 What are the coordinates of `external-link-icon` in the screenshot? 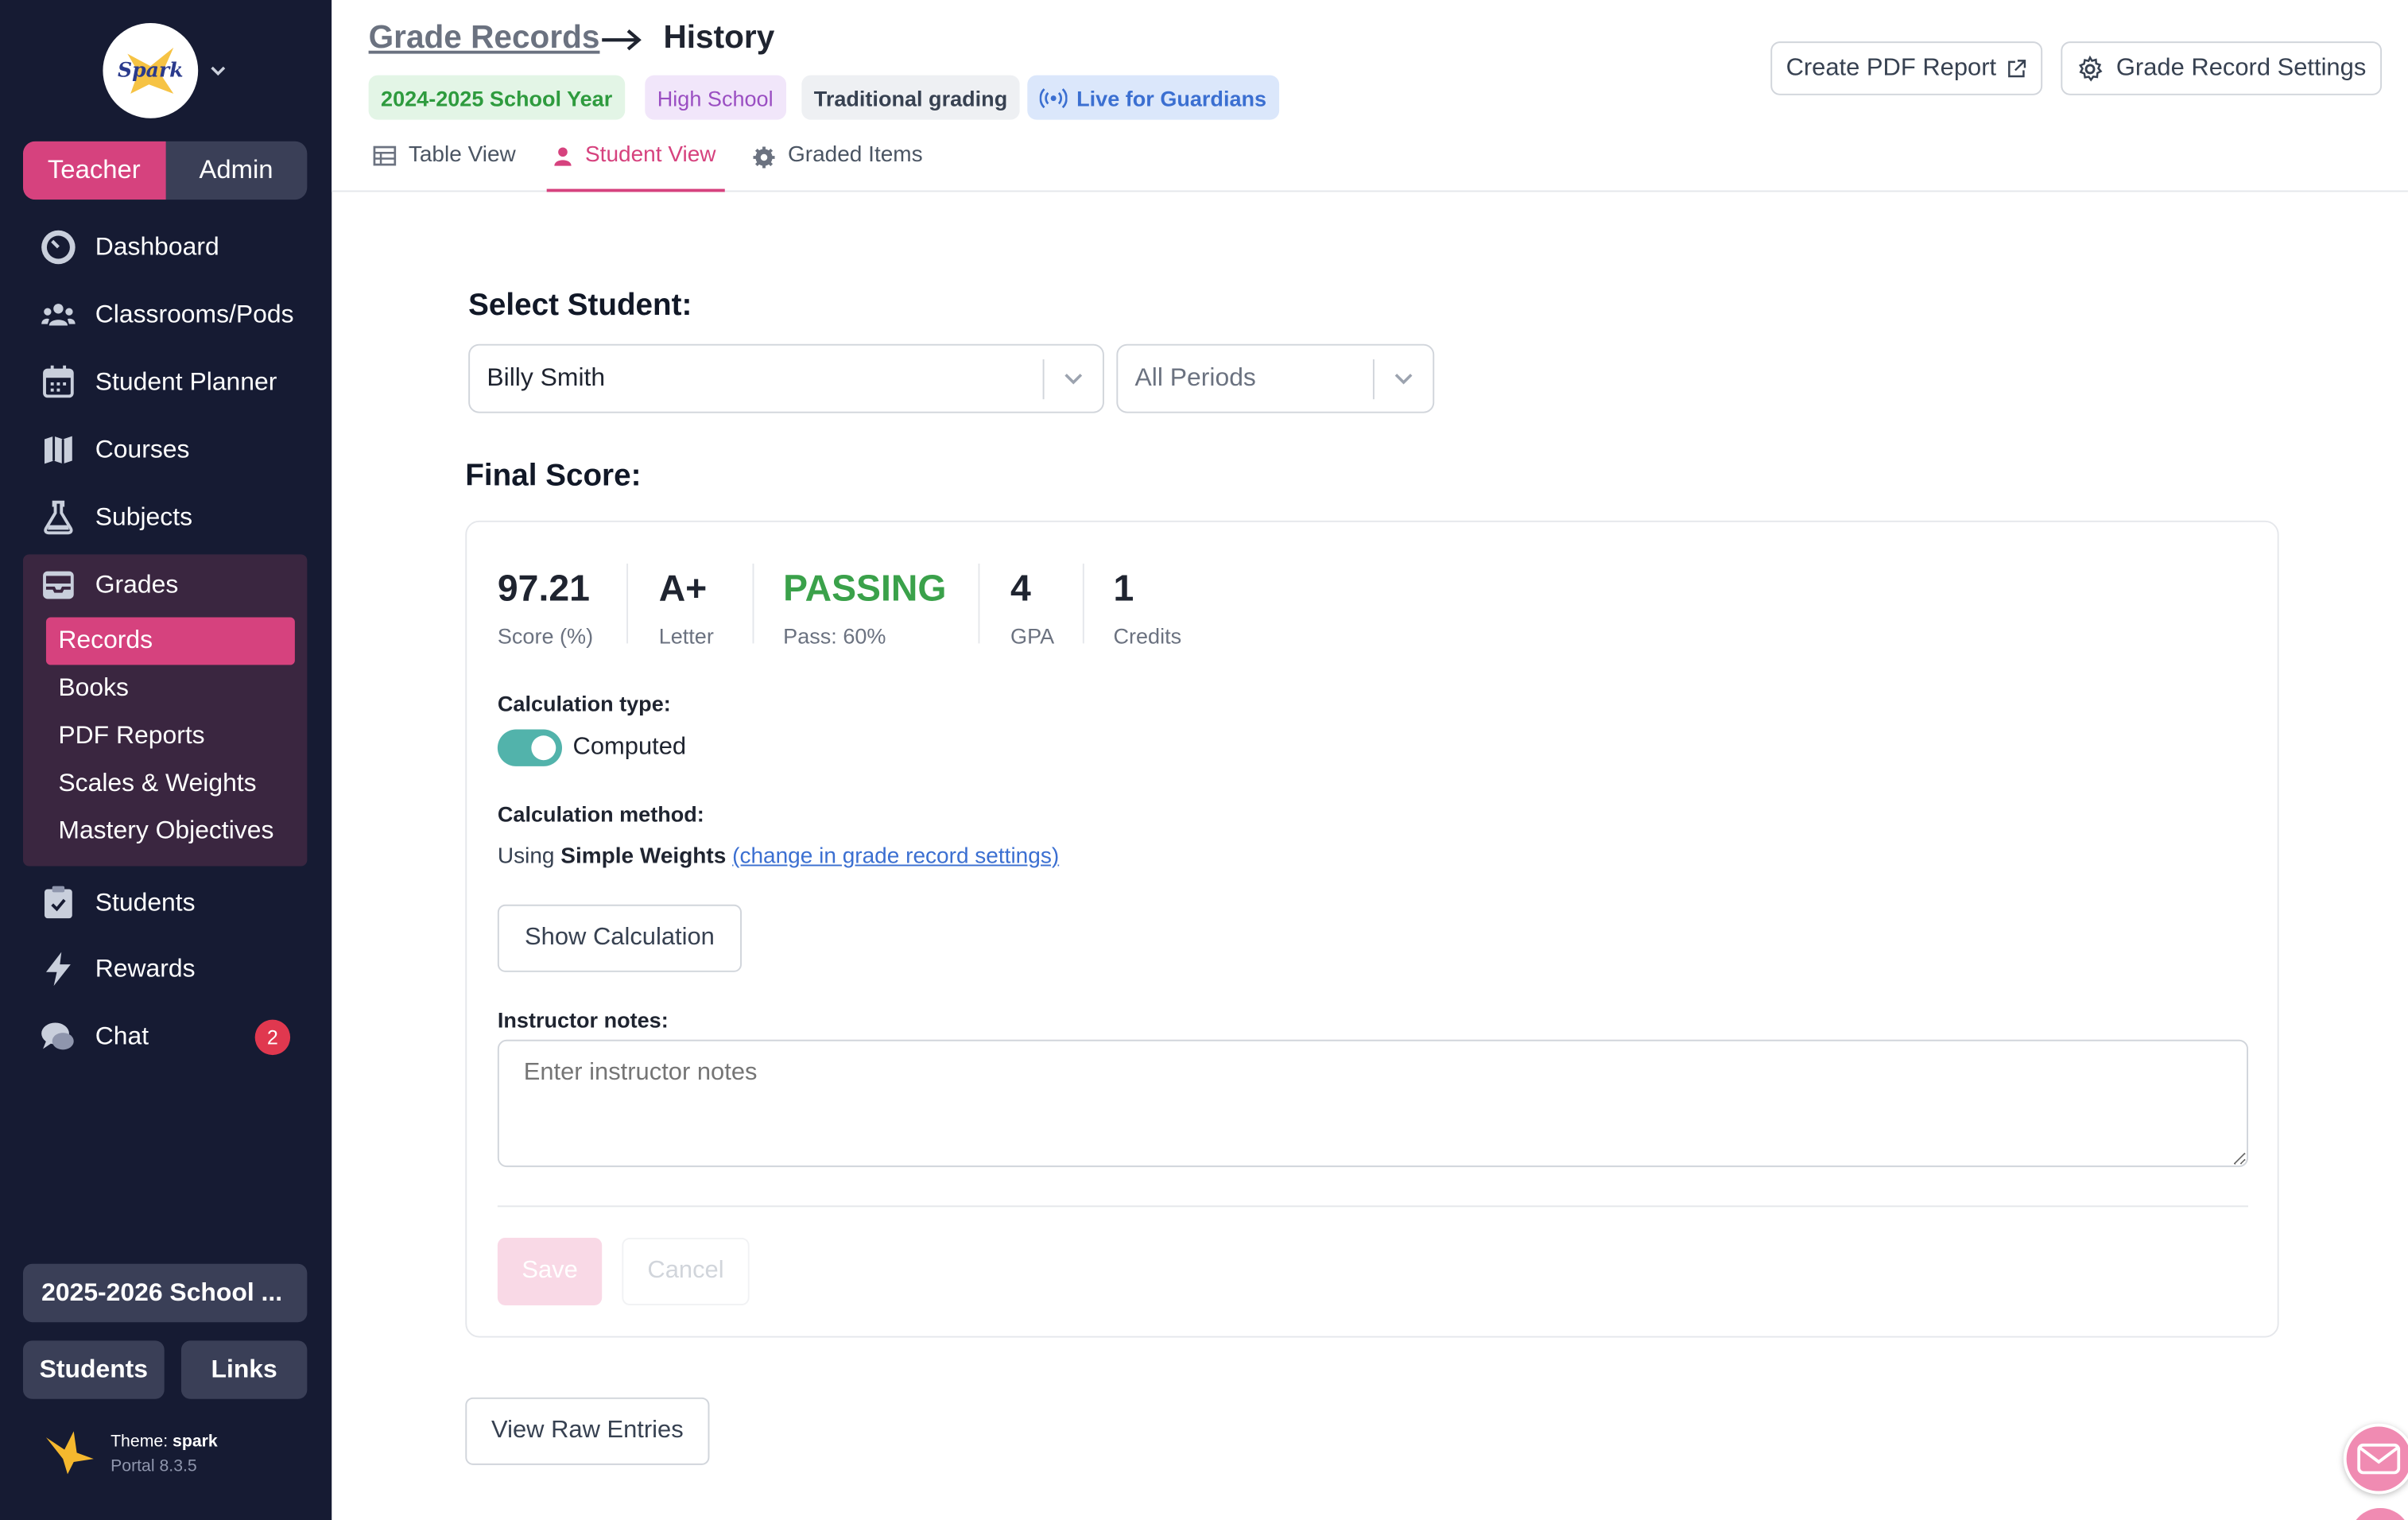 It's located at (2016, 68).